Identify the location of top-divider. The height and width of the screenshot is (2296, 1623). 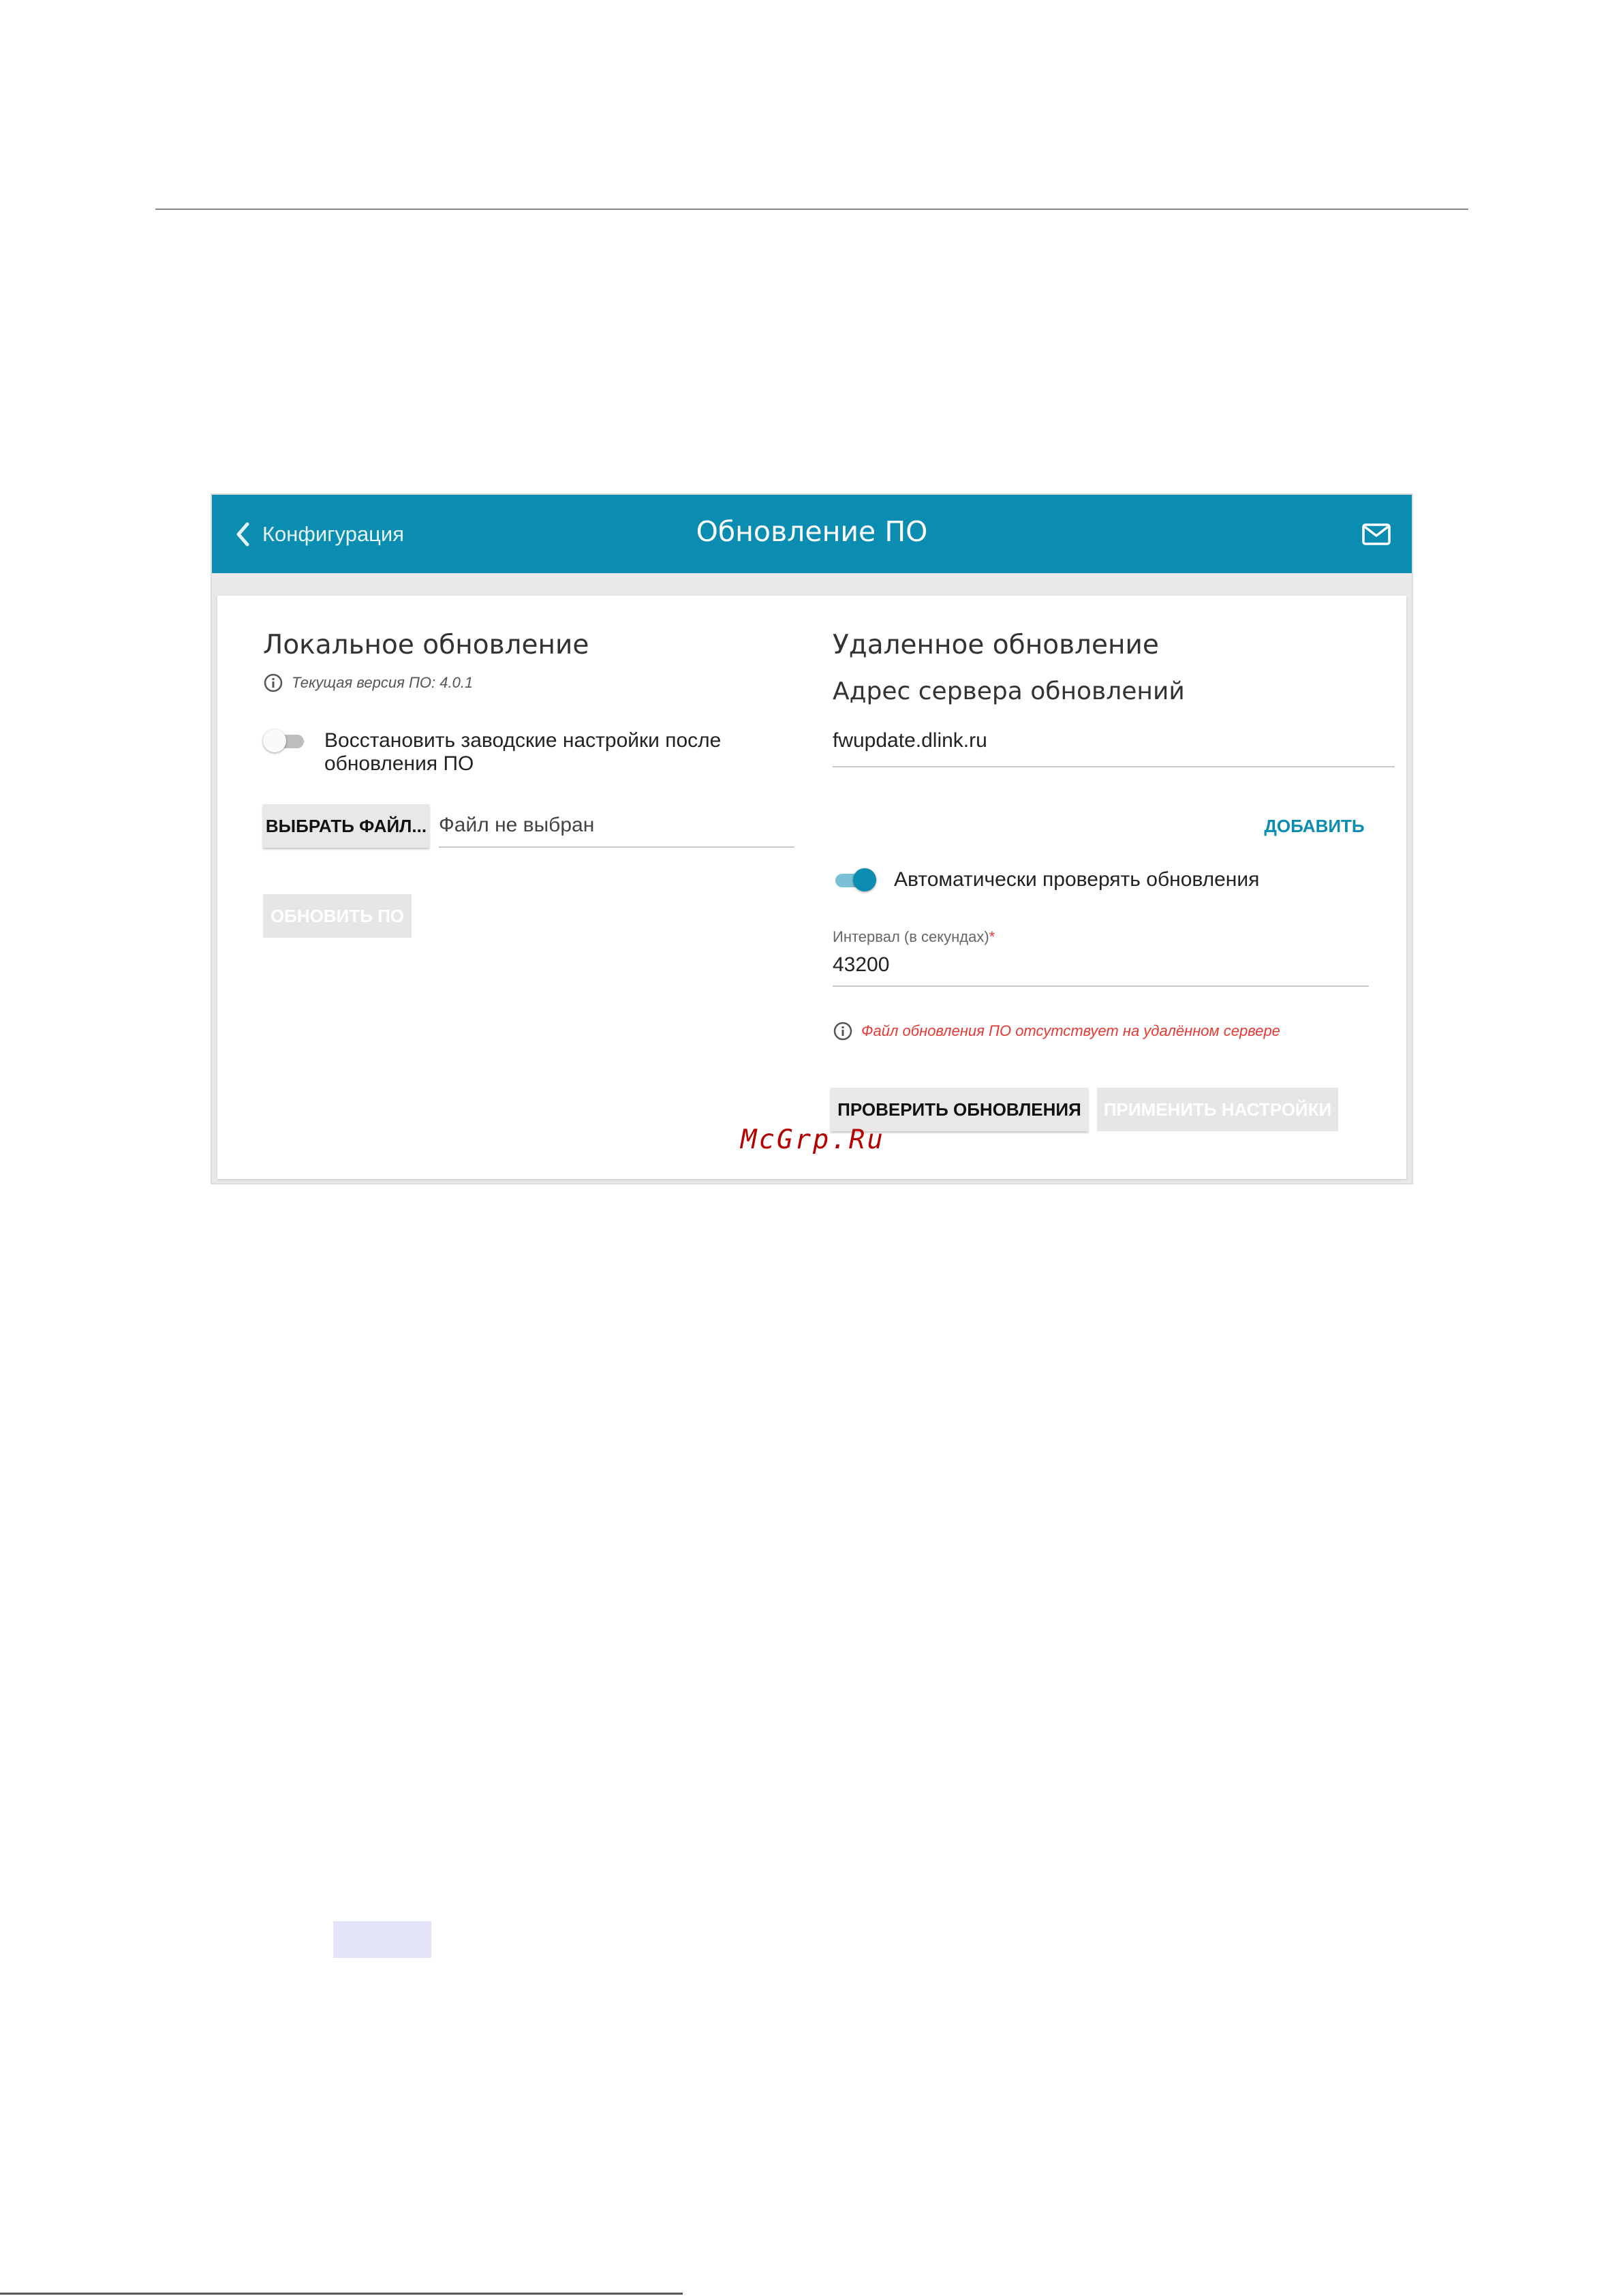
(811, 210).